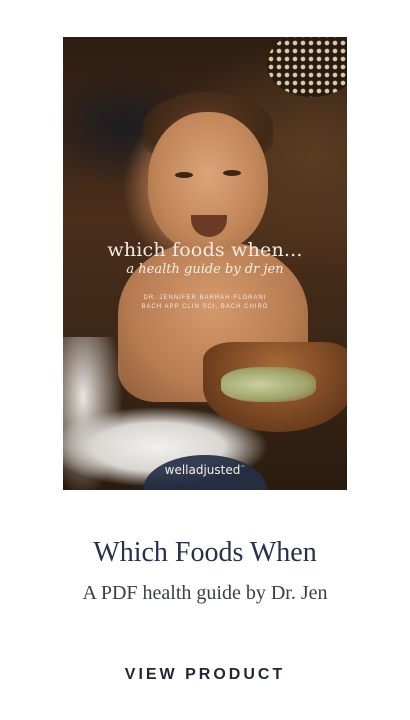 The image size is (410, 720). What do you see at coordinates (205, 593) in the screenshot?
I see `product-subtitle: A PDF health guide by Dr. Jen` at bounding box center [205, 593].